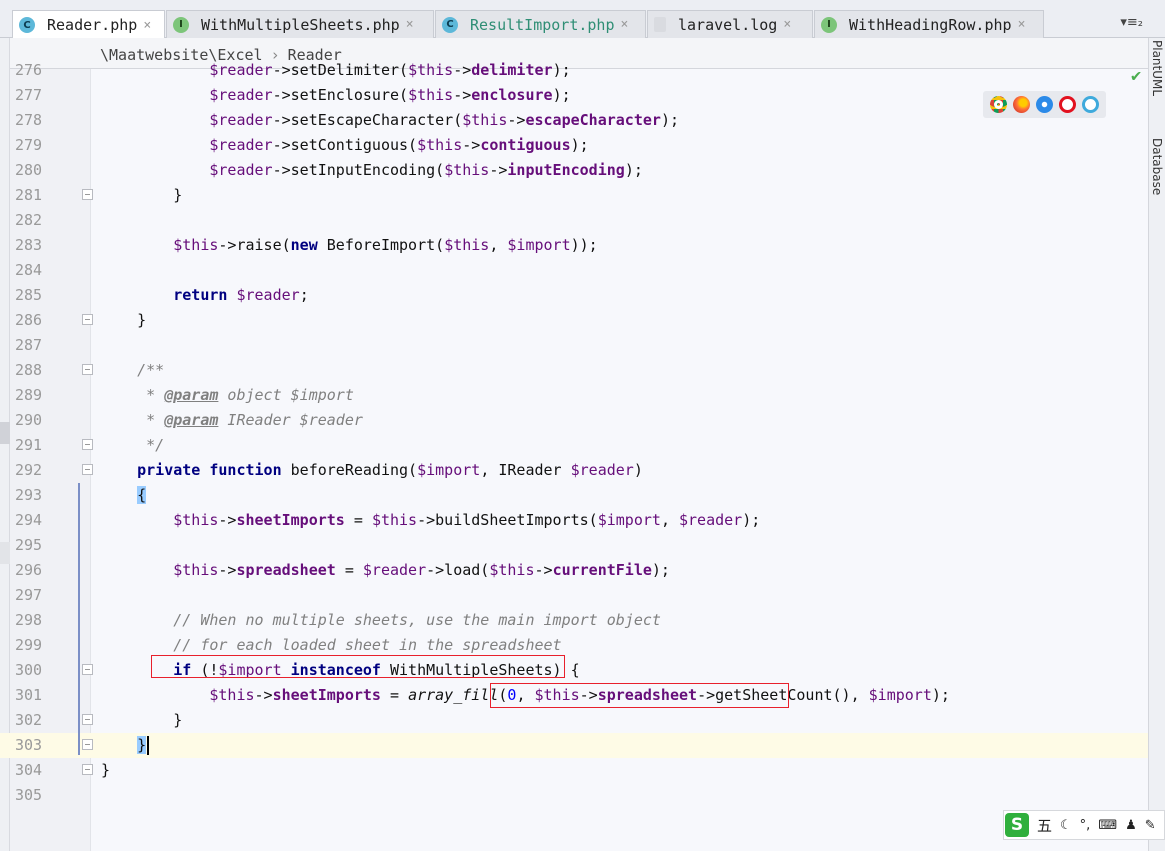 The height and width of the screenshot is (851, 1165). What do you see at coordinates (304, 245) in the screenshot?
I see `code-token: new` at bounding box center [304, 245].